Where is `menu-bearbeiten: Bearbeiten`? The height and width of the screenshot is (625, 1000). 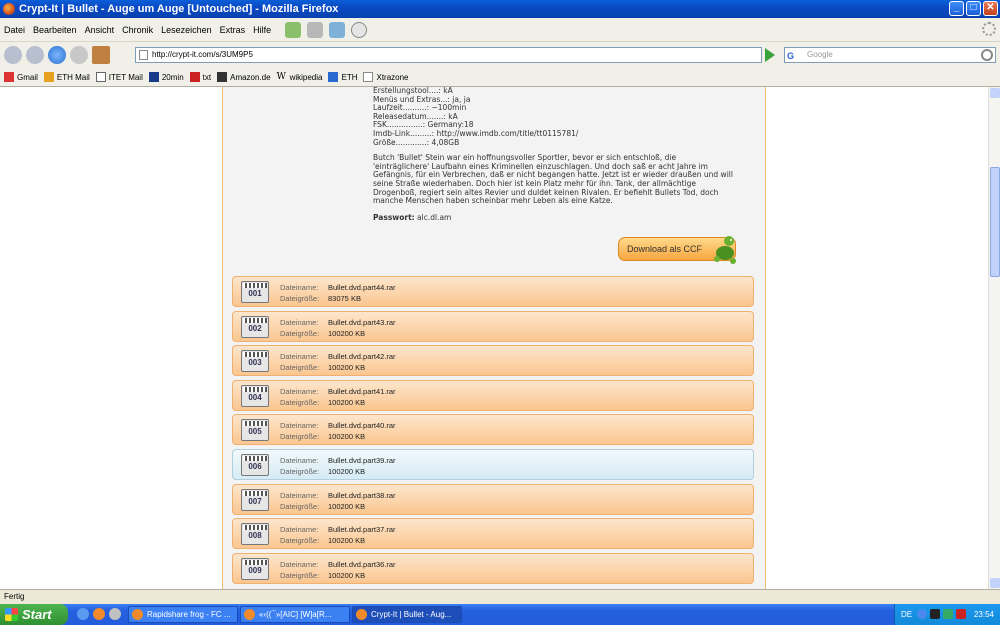
menu-bearbeiten: Bearbeiten is located at coordinates (55, 30).